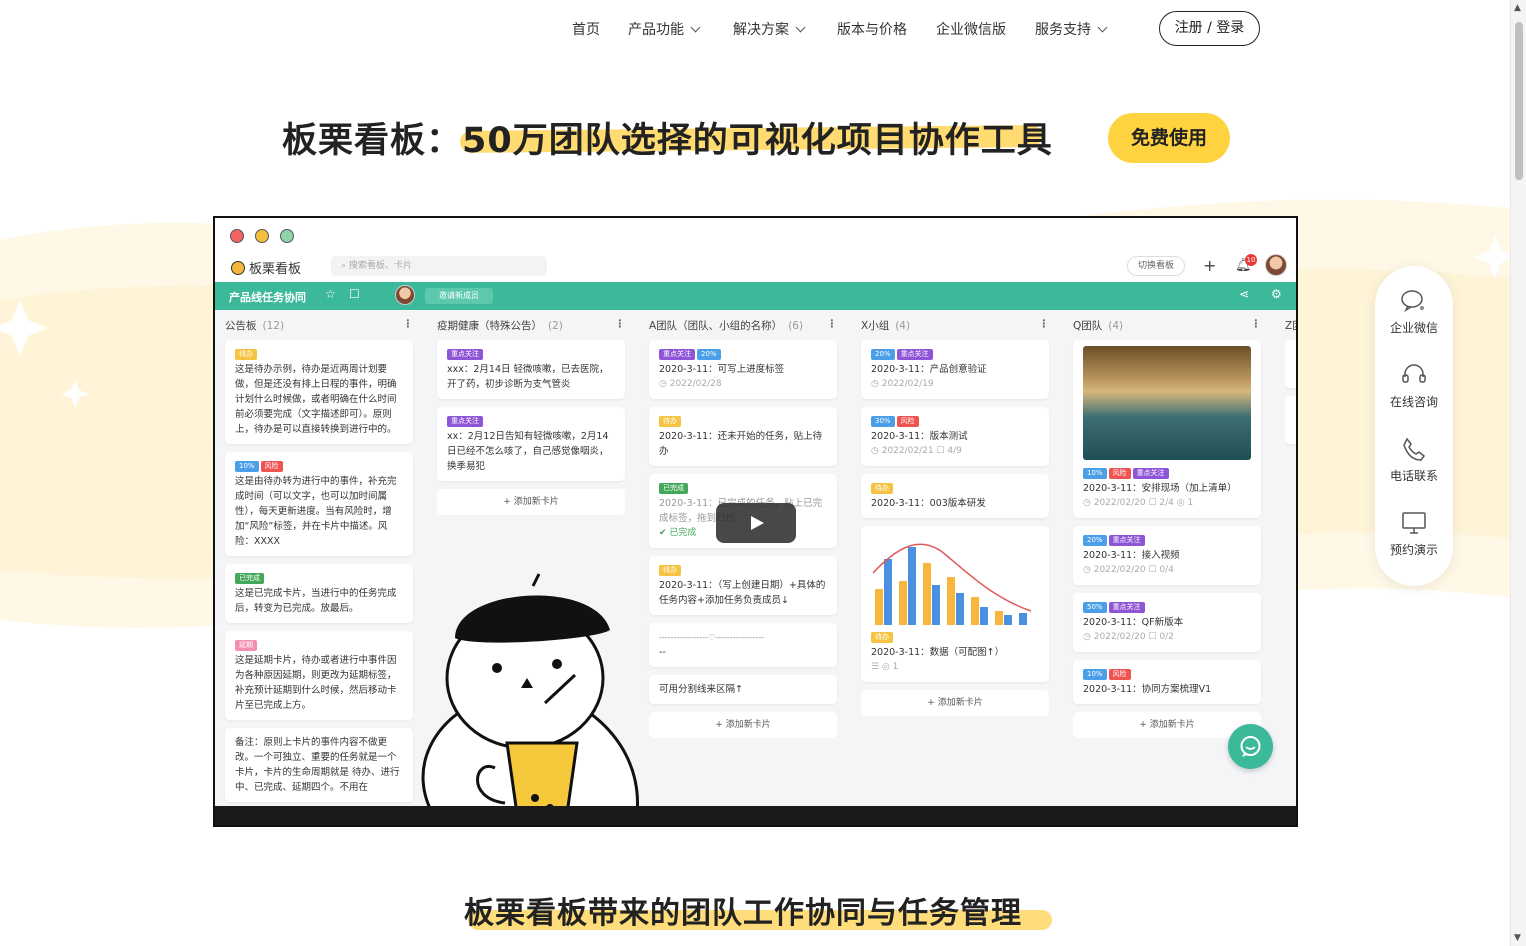  I want to click on board-card: 重点关注 xxx：2月14日 轻微咳嗽，已去医院，开了药，初步诊断为支气管炎, so click(531, 369).